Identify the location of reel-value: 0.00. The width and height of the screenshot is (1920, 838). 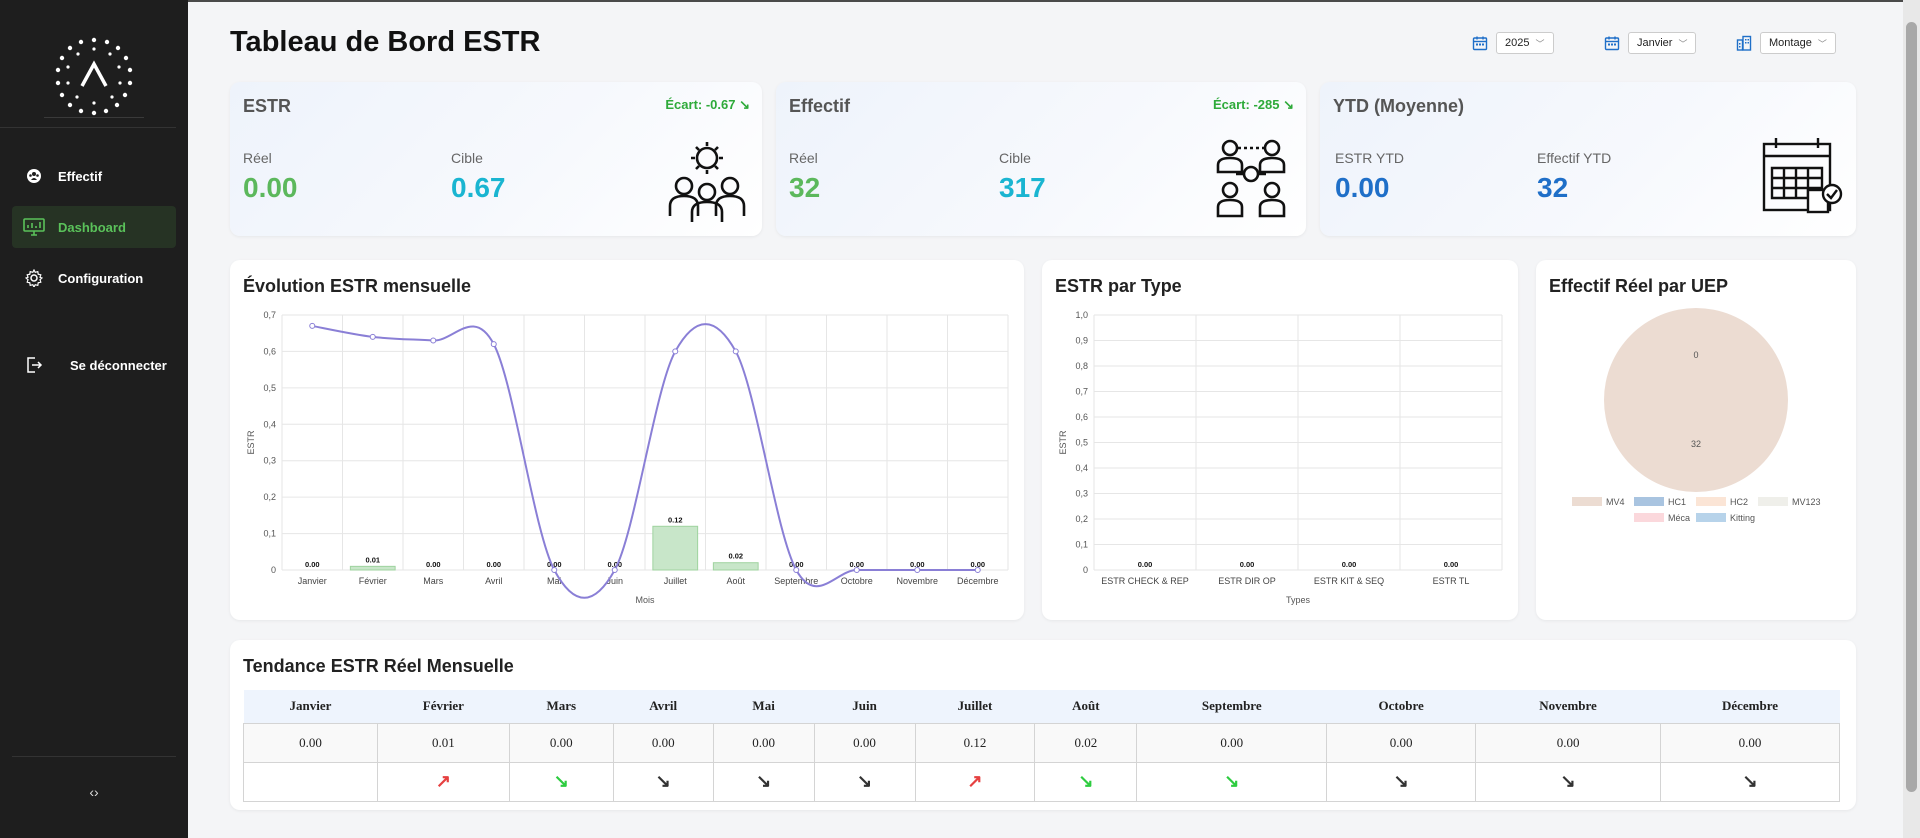
(270, 187).